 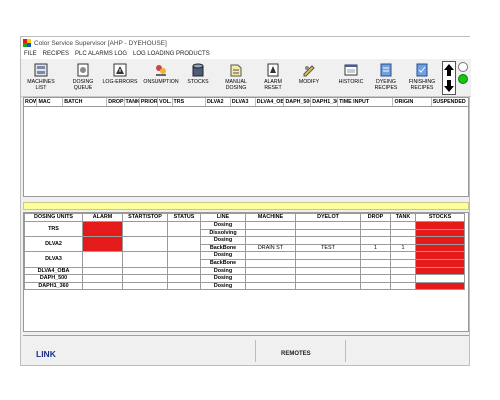 I want to click on status-lights, so click(x=463, y=73).